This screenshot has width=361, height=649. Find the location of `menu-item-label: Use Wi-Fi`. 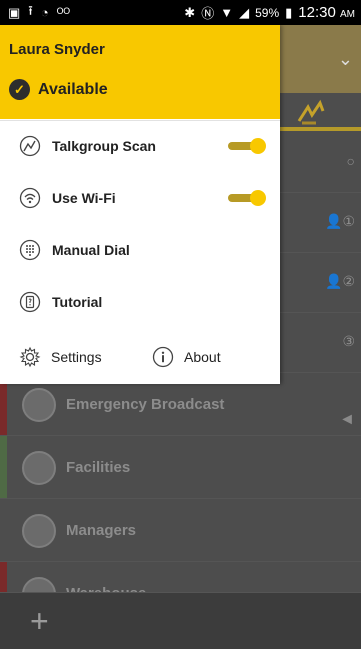

menu-item-label: Use Wi-Fi is located at coordinates (84, 198).